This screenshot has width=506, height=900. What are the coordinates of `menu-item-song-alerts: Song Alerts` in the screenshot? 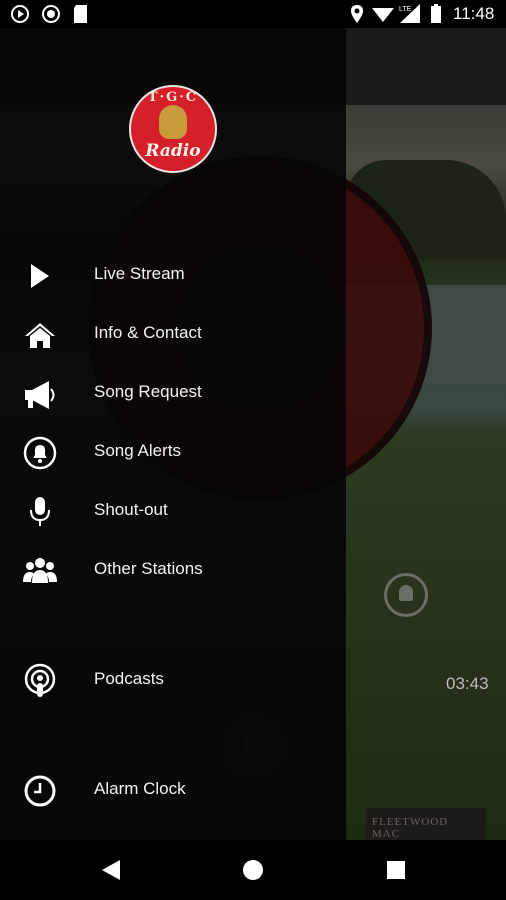 It's located at (173, 453).